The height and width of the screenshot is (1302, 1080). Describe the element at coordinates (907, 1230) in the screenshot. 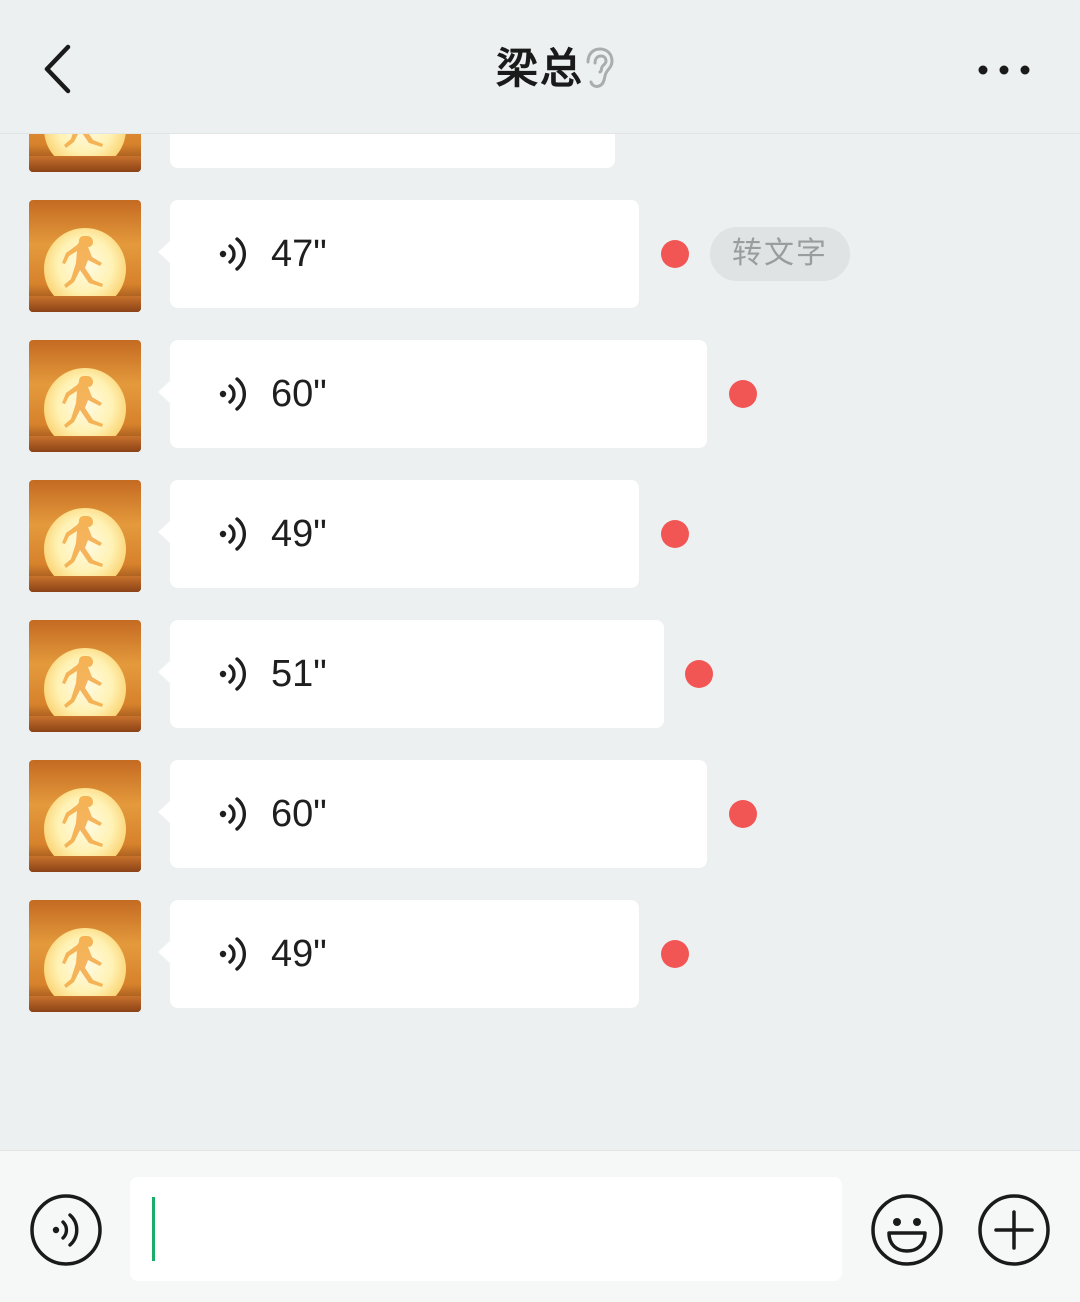

I see `emoji-icon` at that location.